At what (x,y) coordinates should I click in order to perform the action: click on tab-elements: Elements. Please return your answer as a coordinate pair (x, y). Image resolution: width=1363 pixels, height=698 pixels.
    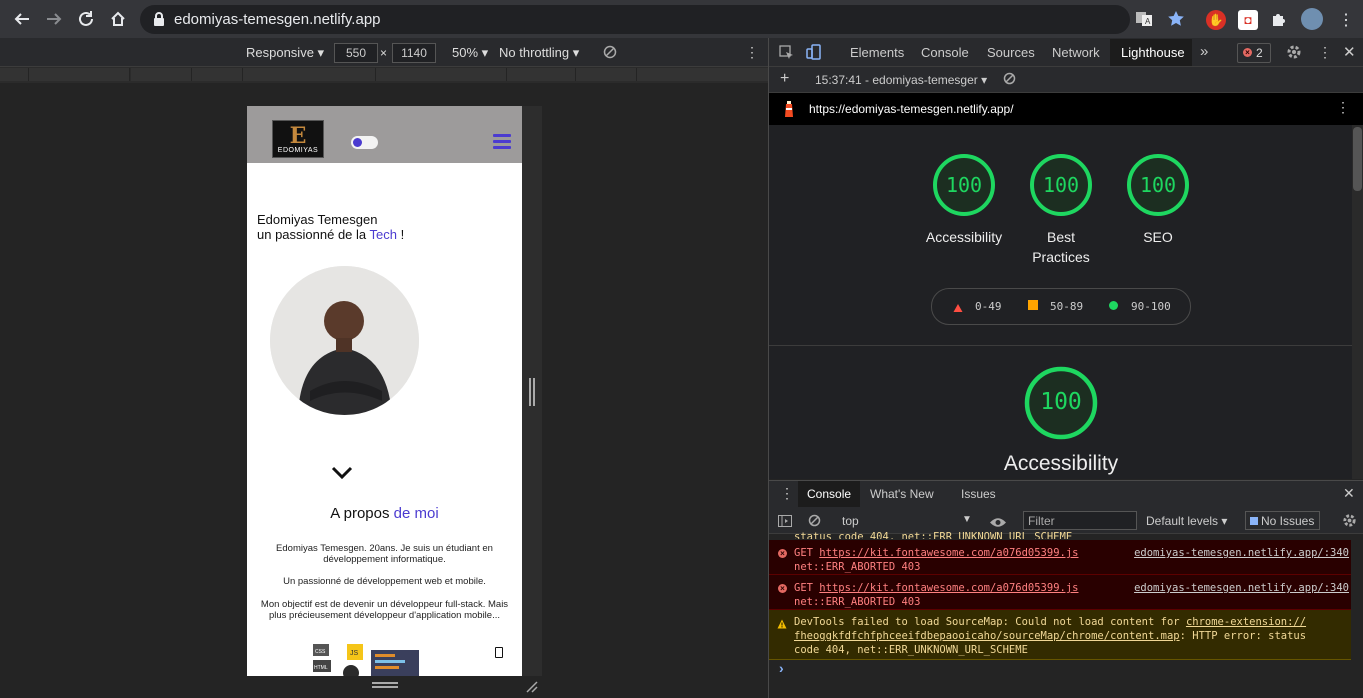
    Looking at the image, I should click on (877, 52).